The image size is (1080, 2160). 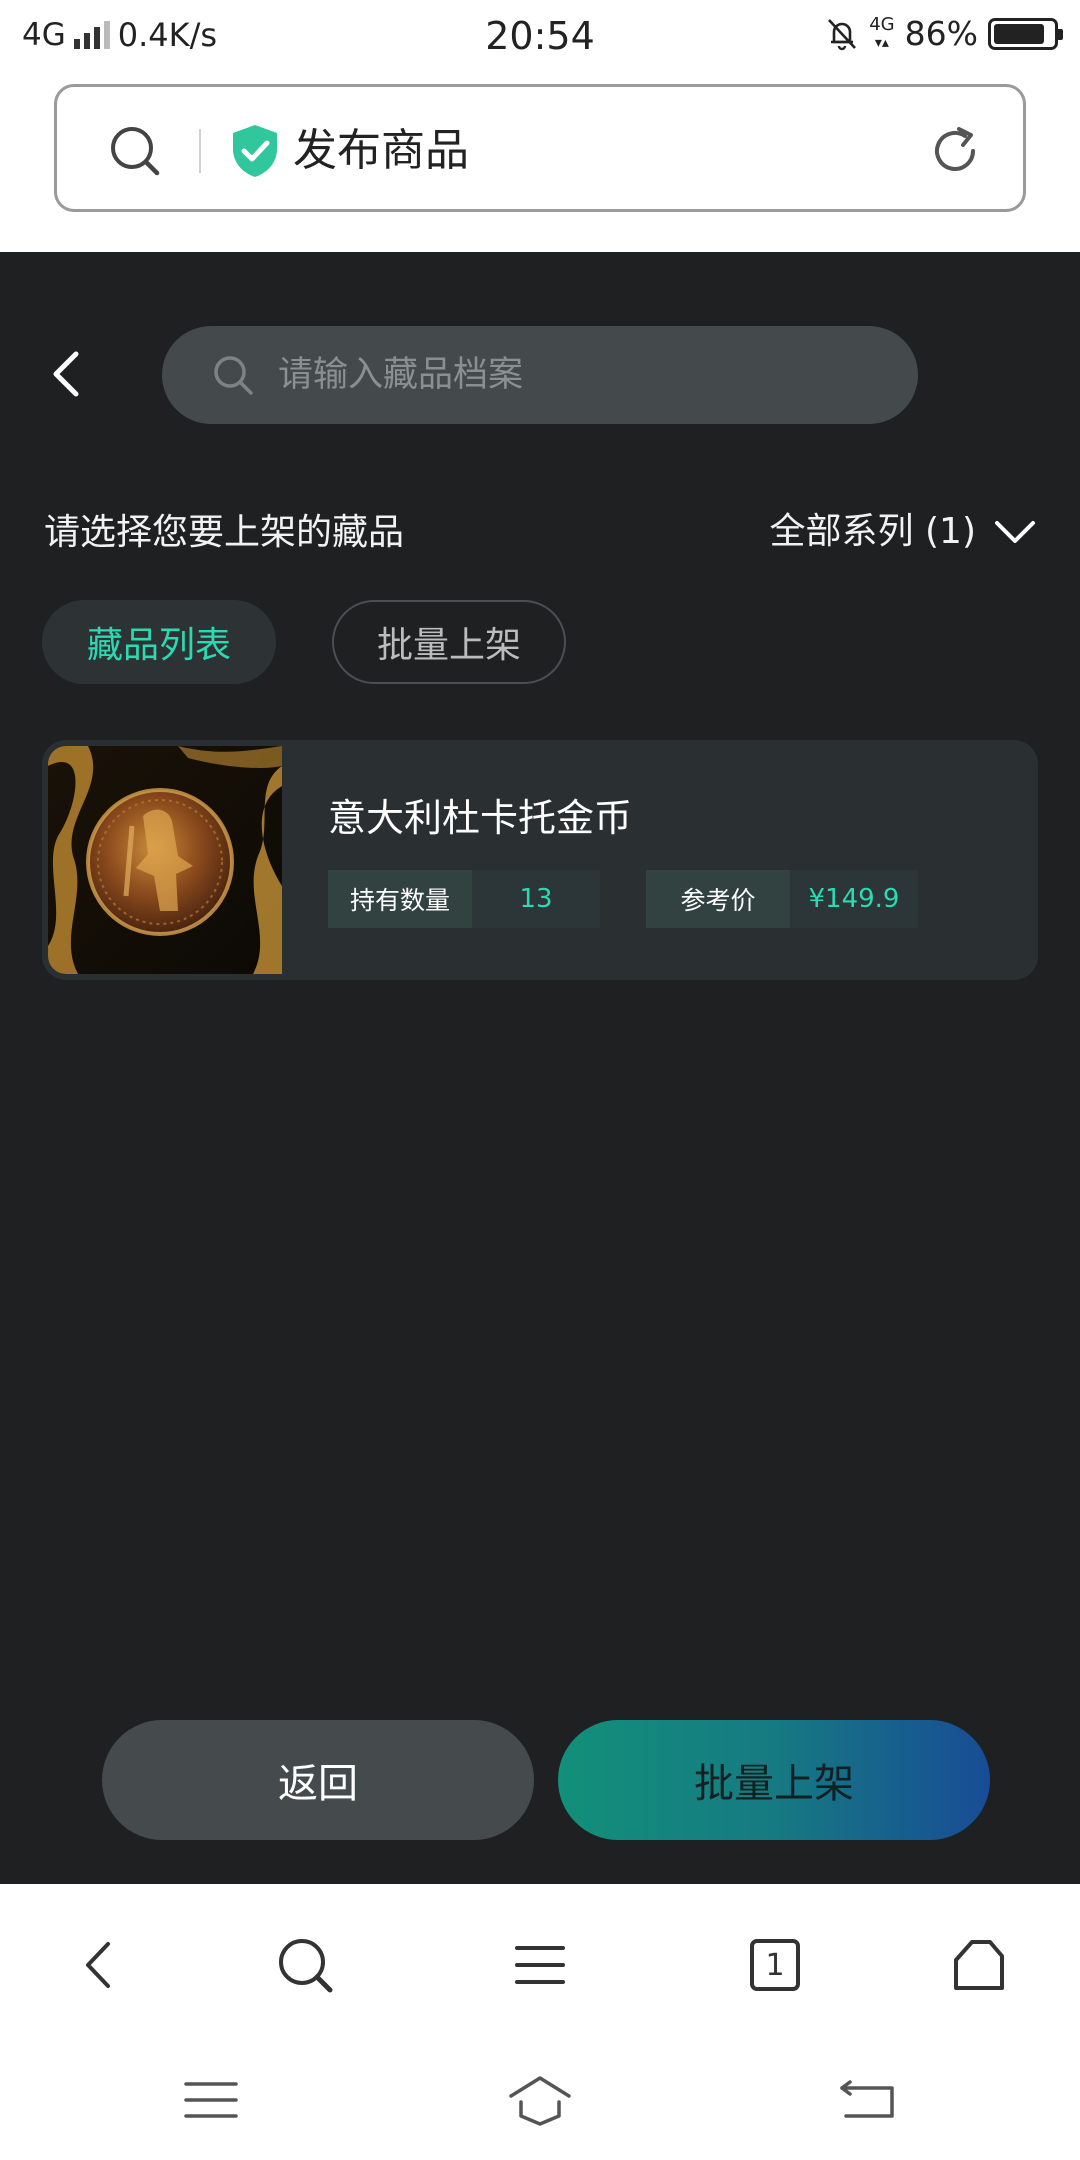 I want to click on network-type-right: 4G ▾▴, so click(x=882, y=32).